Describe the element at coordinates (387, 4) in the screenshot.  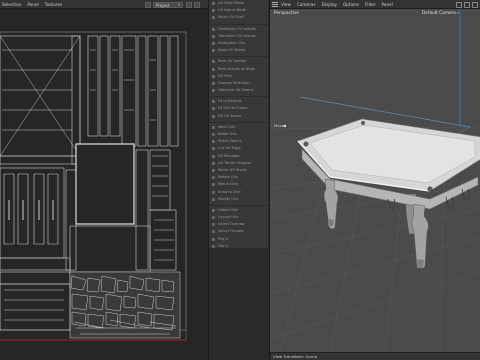
I see `vp-menu-item-panel: Panel` at that location.